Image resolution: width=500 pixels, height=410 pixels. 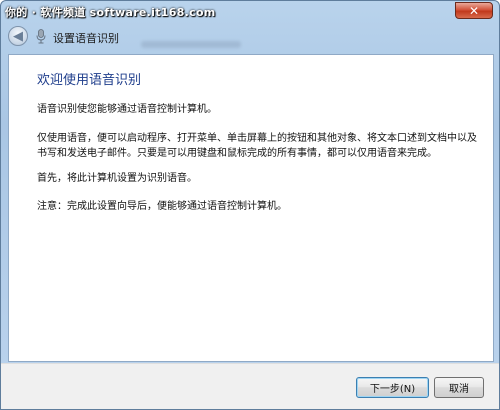 I want to click on navigation-bar: ◀ 设置语音识别, so click(x=250, y=37).